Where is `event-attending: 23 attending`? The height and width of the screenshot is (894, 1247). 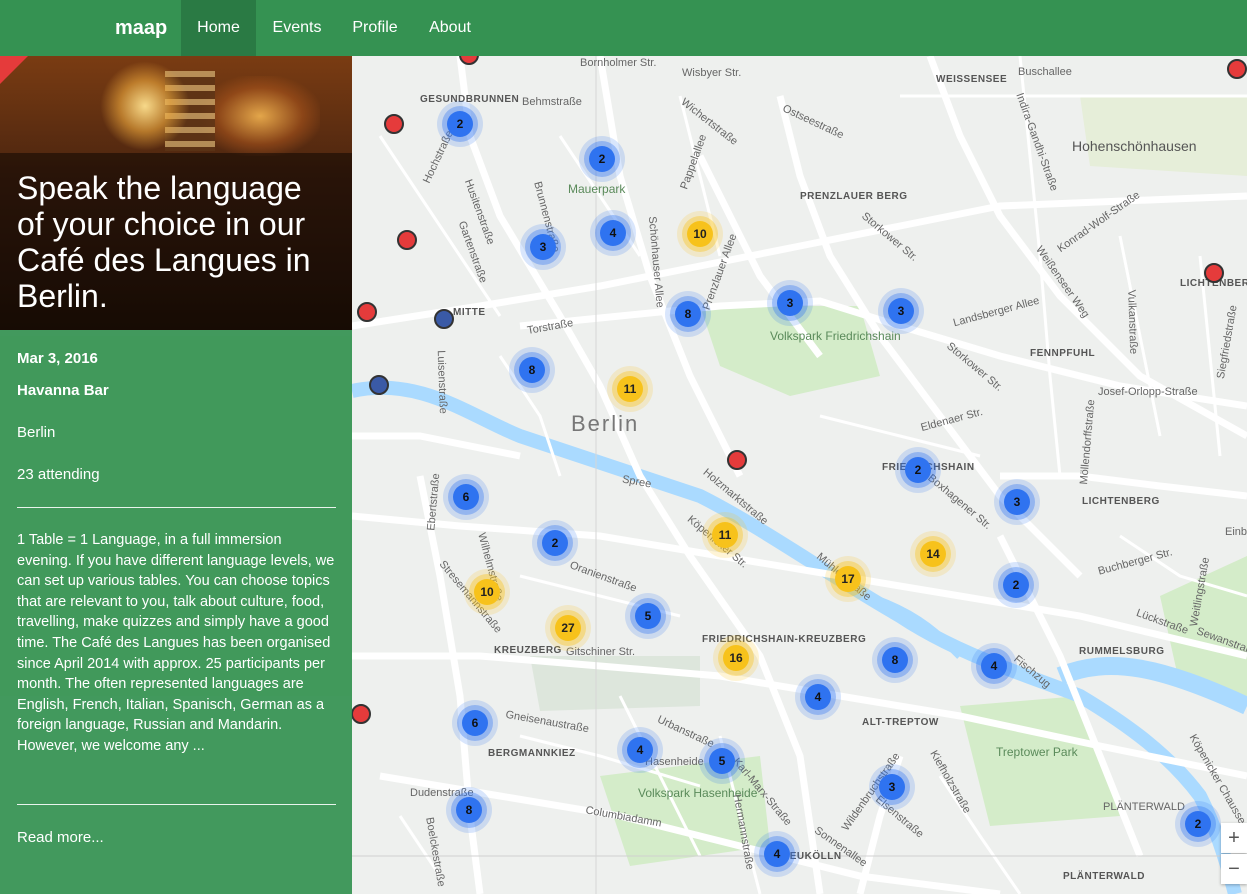 event-attending: 23 attending is located at coordinates (58, 474).